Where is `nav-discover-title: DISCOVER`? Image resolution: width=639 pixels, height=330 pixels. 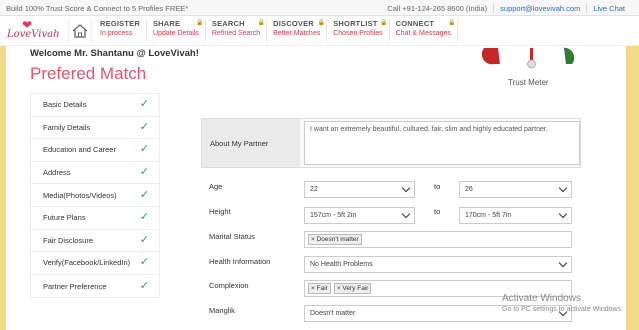
nav-discover-title: DISCOVER is located at coordinates (293, 23).